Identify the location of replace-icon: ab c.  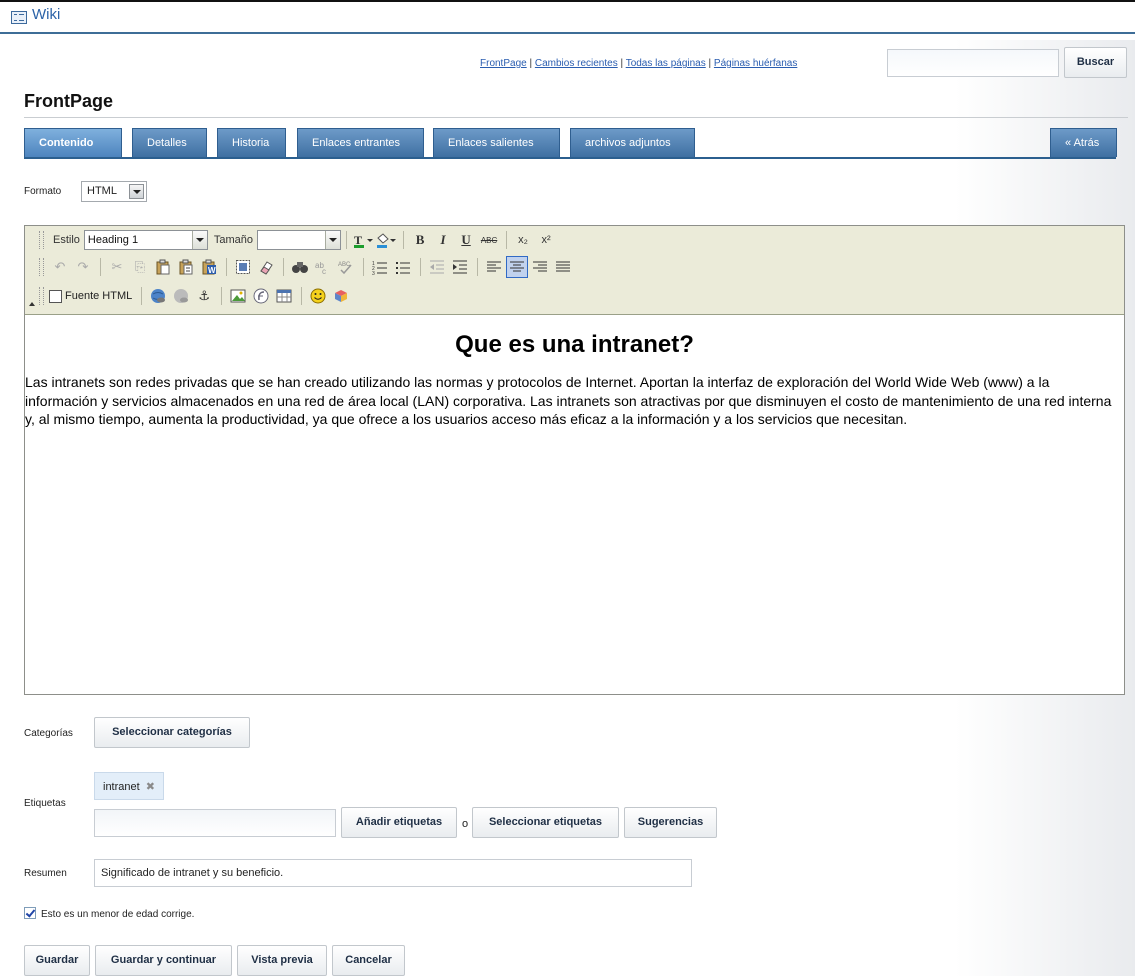
(323, 267).